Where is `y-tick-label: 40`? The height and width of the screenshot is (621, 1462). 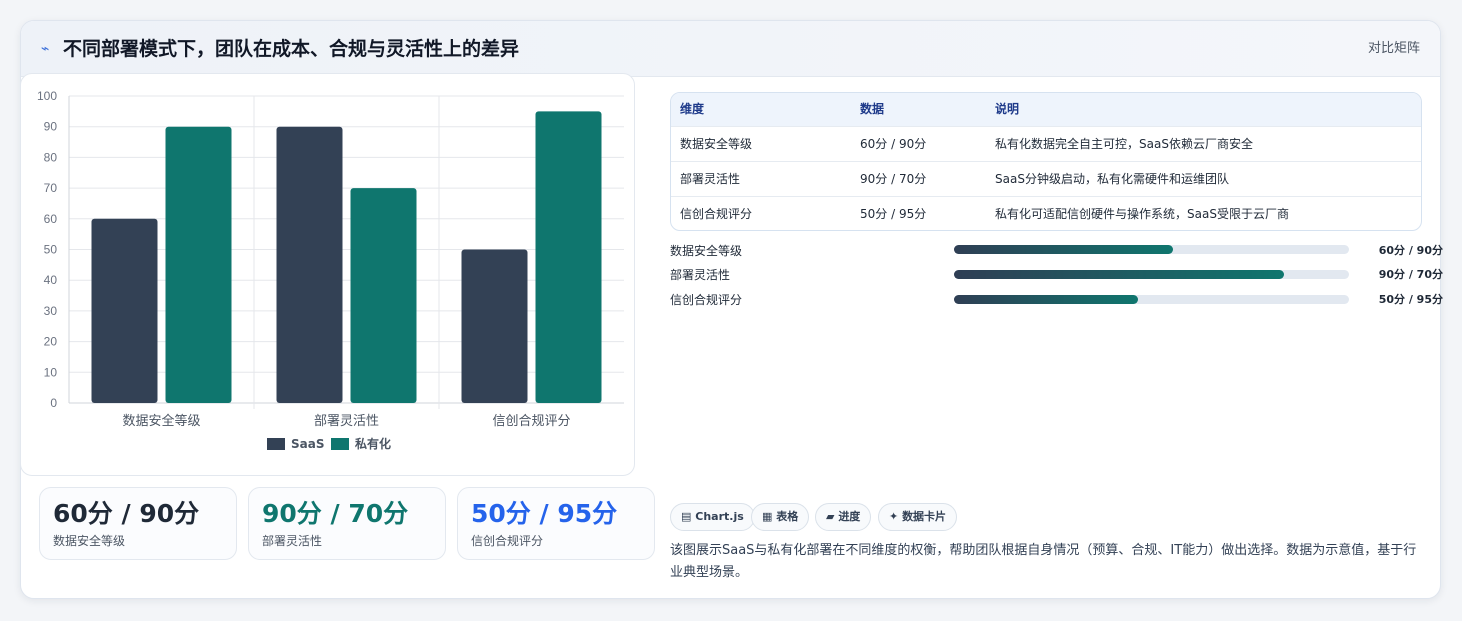 y-tick-label: 40 is located at coordinates (51, 280).